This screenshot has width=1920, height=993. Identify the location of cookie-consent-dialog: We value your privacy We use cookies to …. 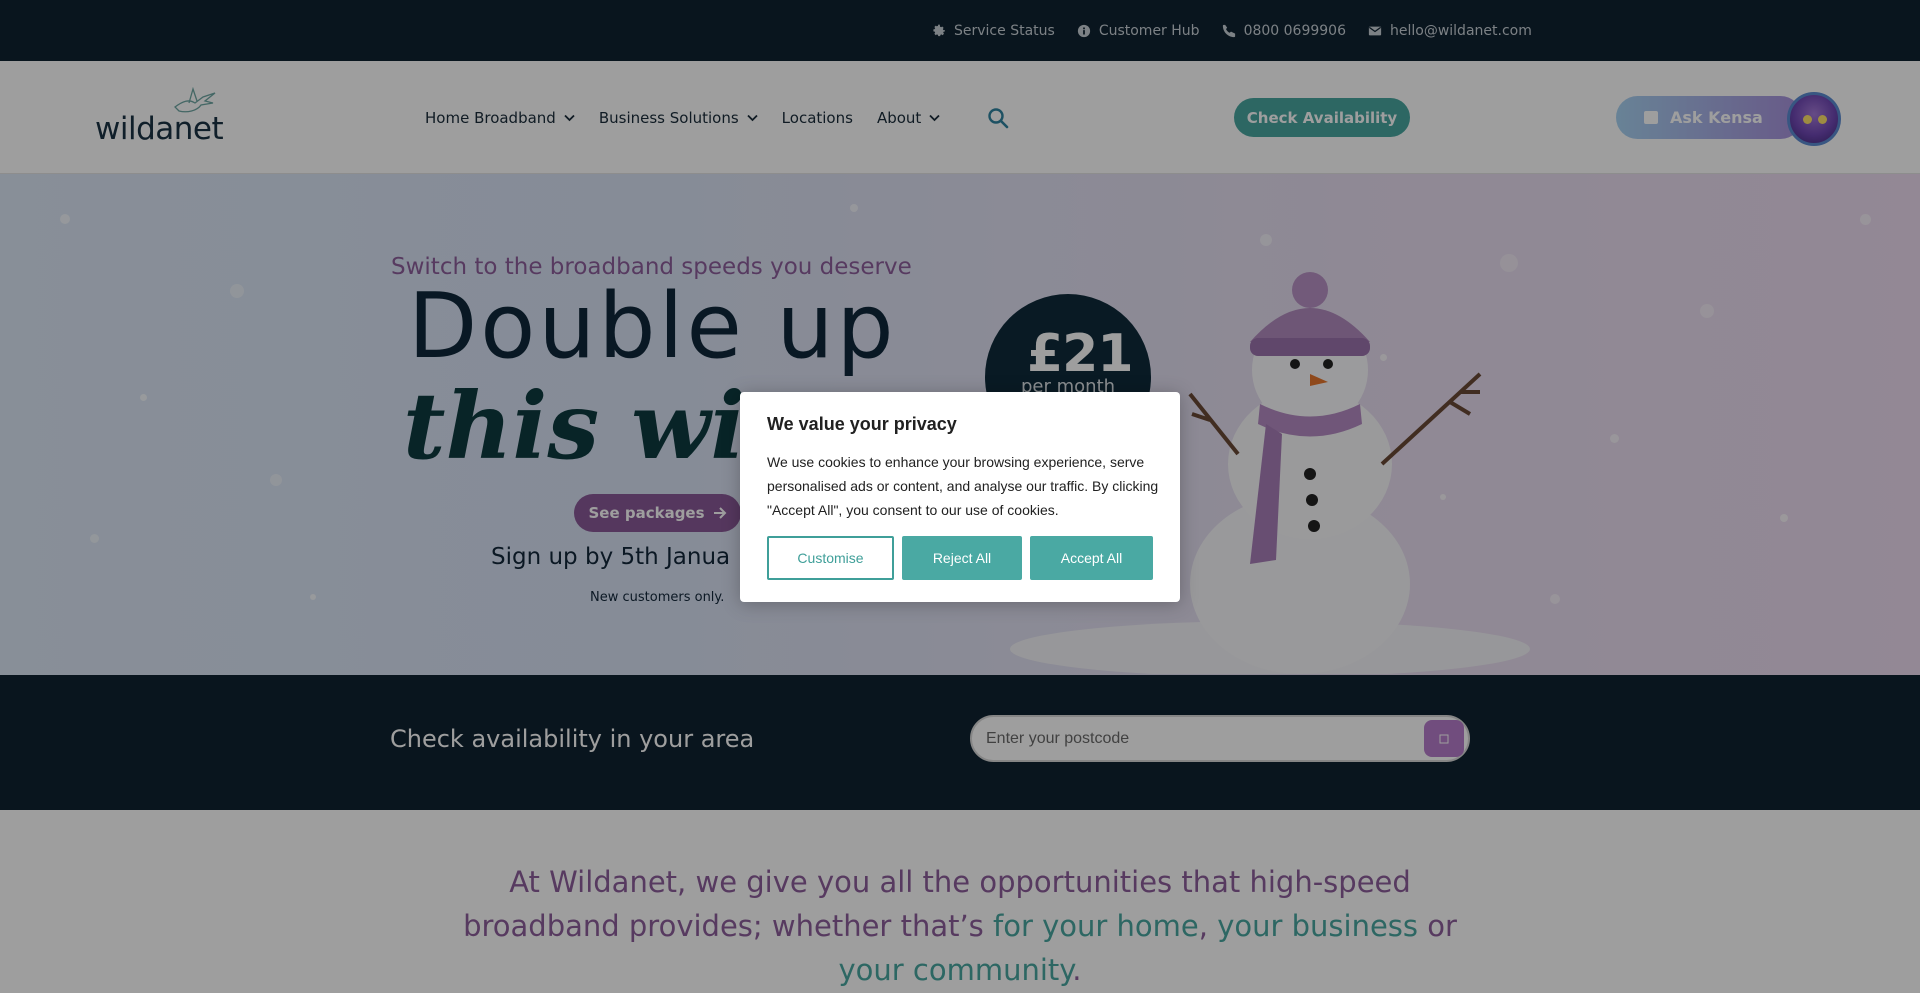
(960, 497).